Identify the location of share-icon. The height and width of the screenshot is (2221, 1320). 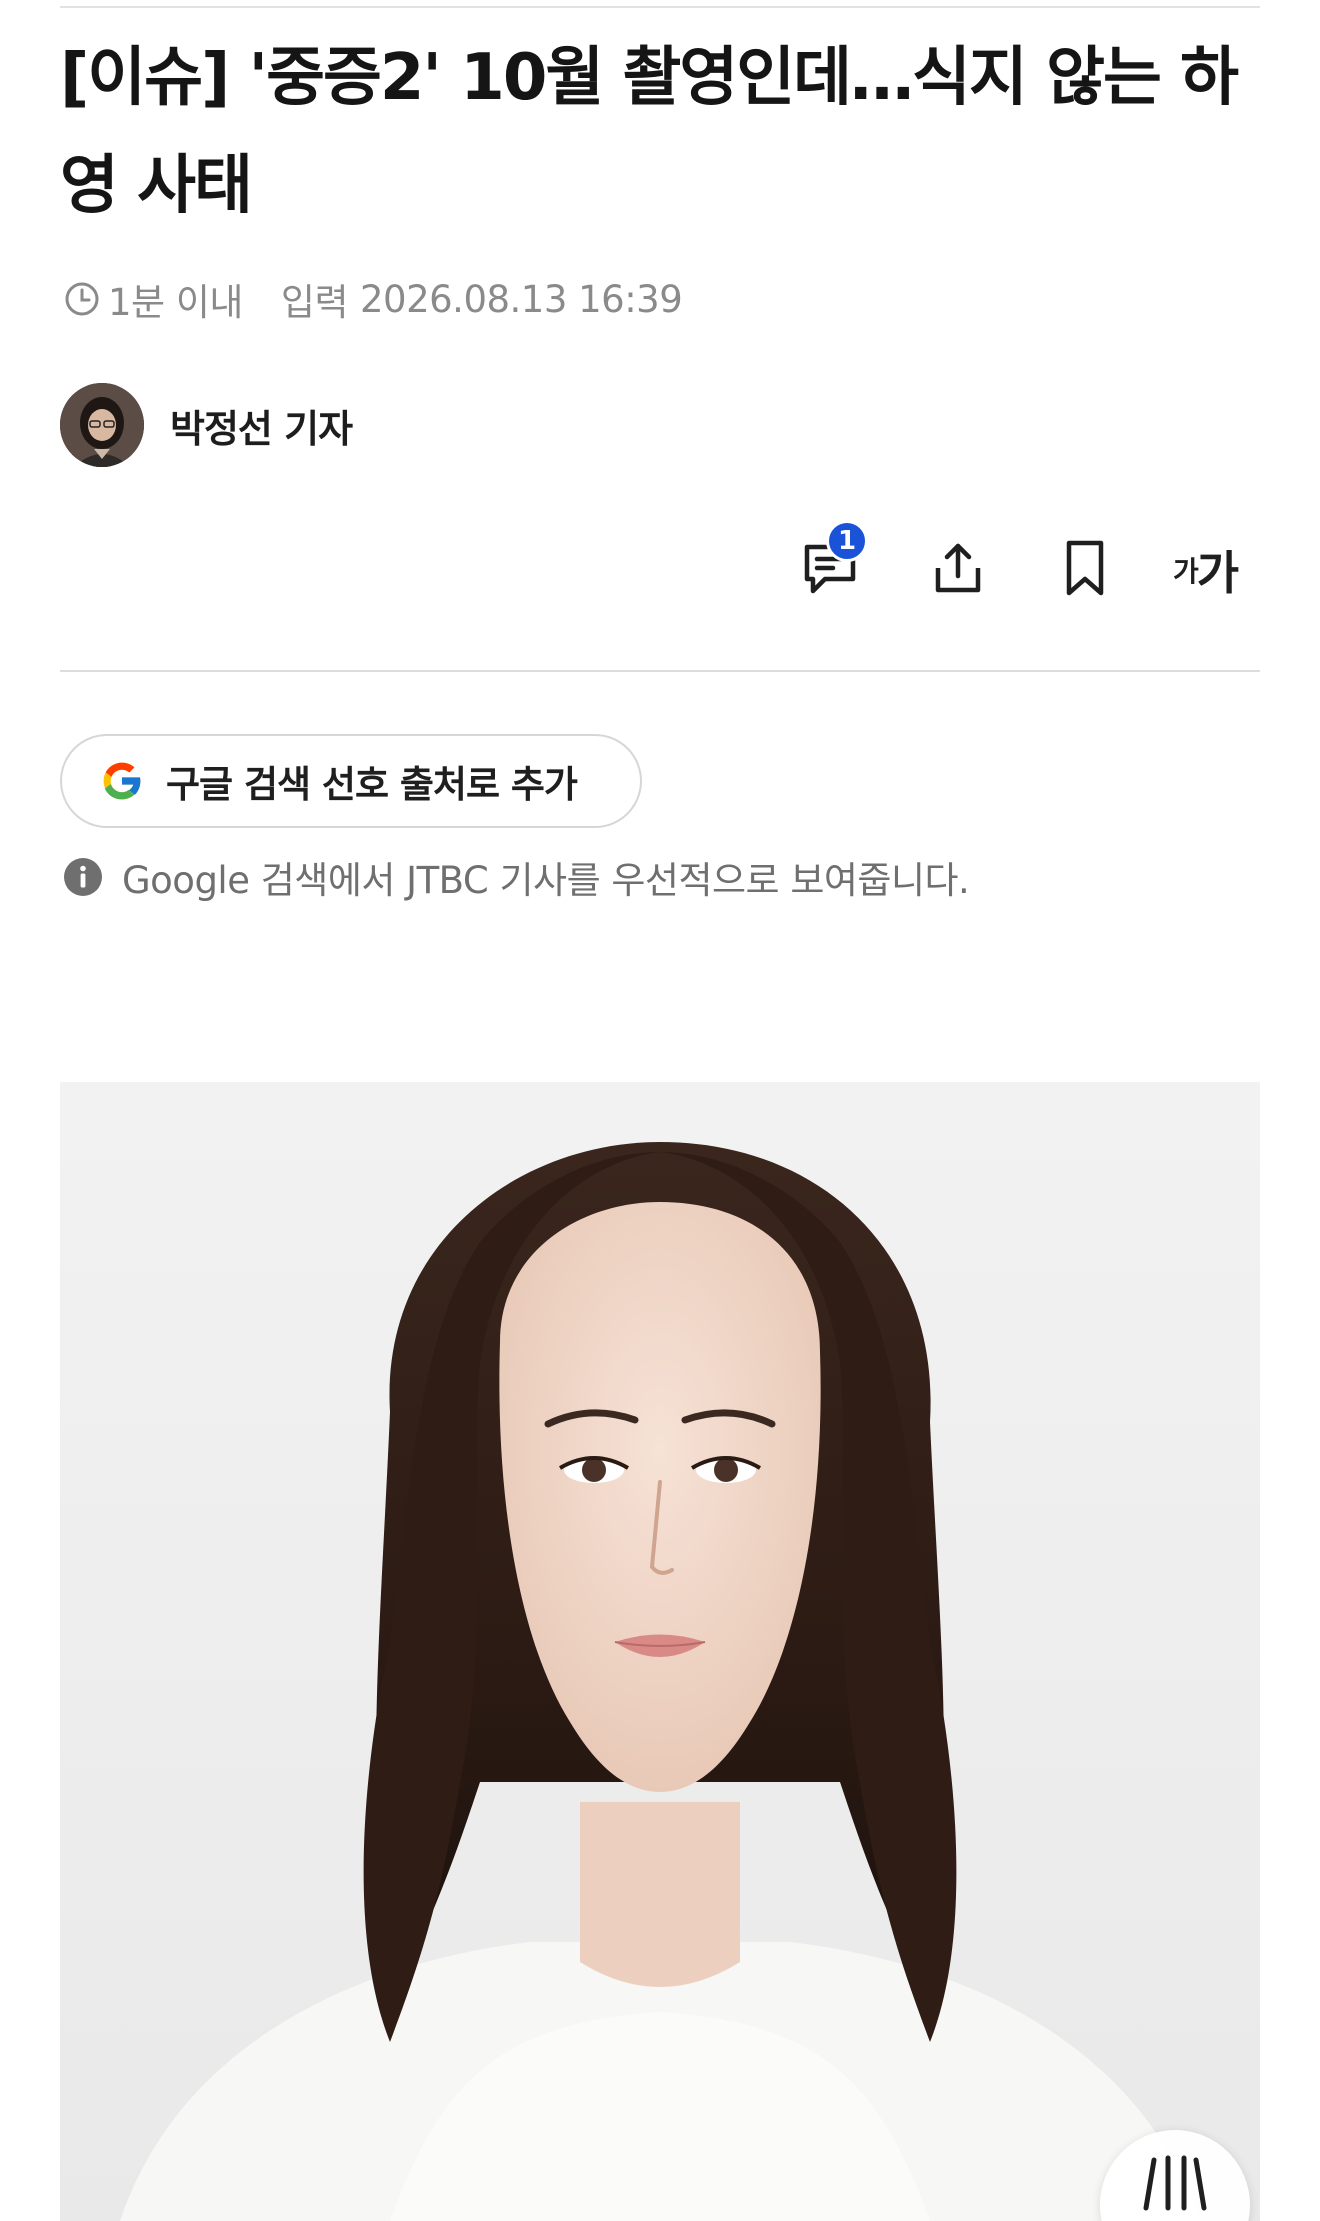
(958, 570).